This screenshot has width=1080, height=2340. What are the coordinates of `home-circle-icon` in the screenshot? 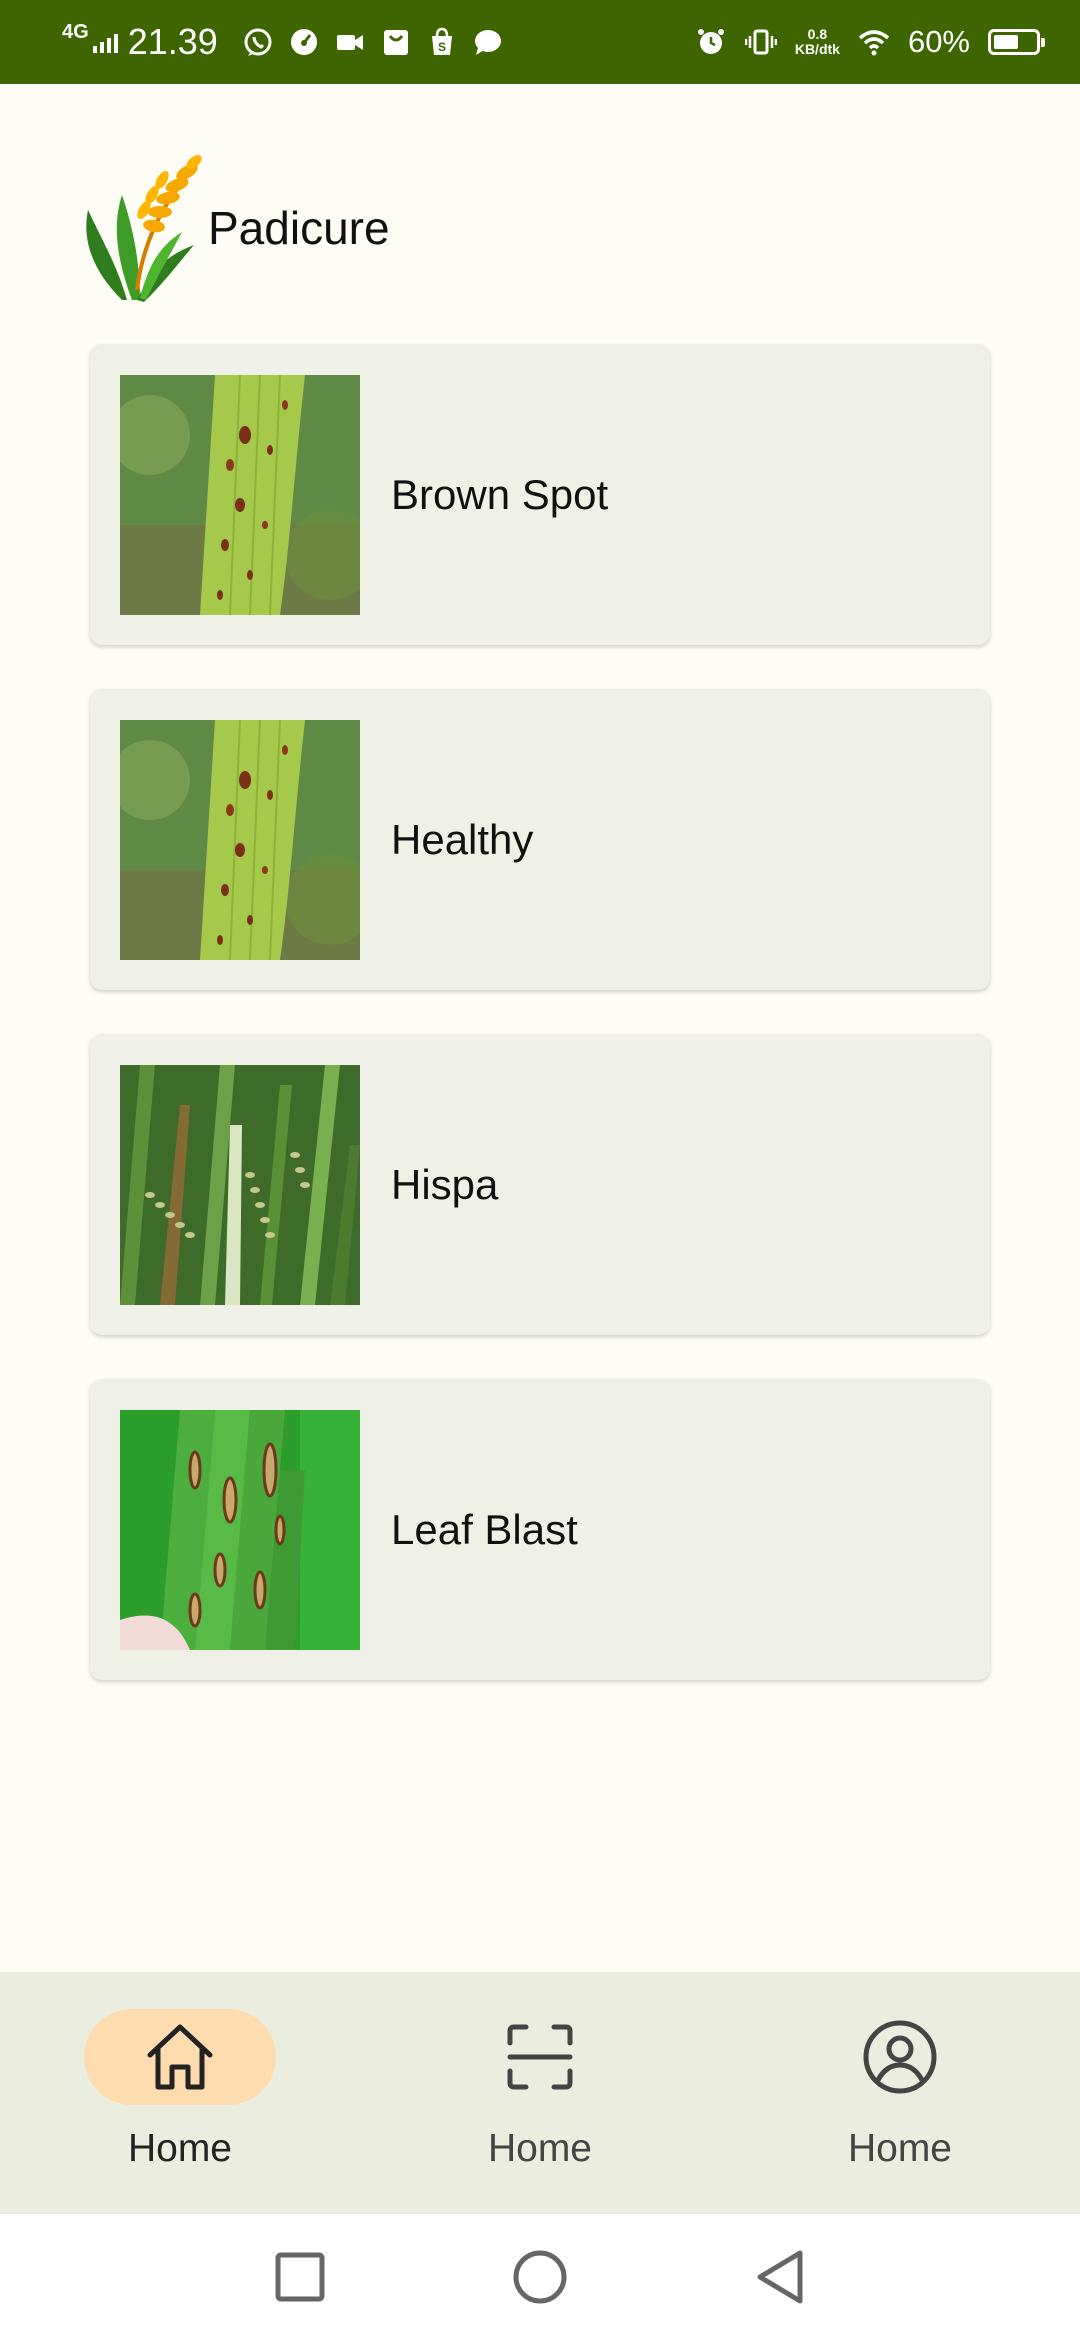 It's located at (540, 2277).